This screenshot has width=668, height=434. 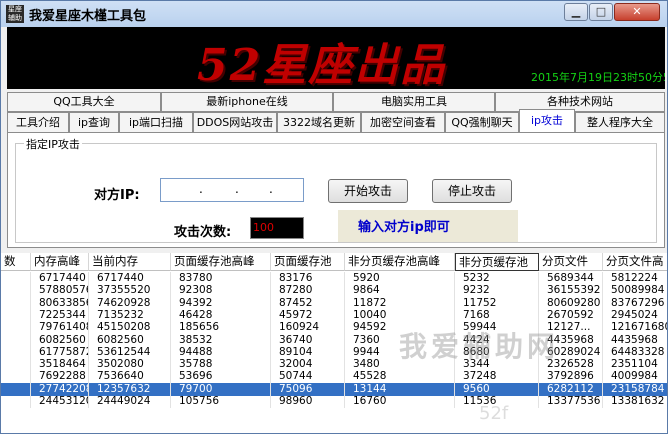 I want to click on maximize-icon: □, so click(x=601, y=11).